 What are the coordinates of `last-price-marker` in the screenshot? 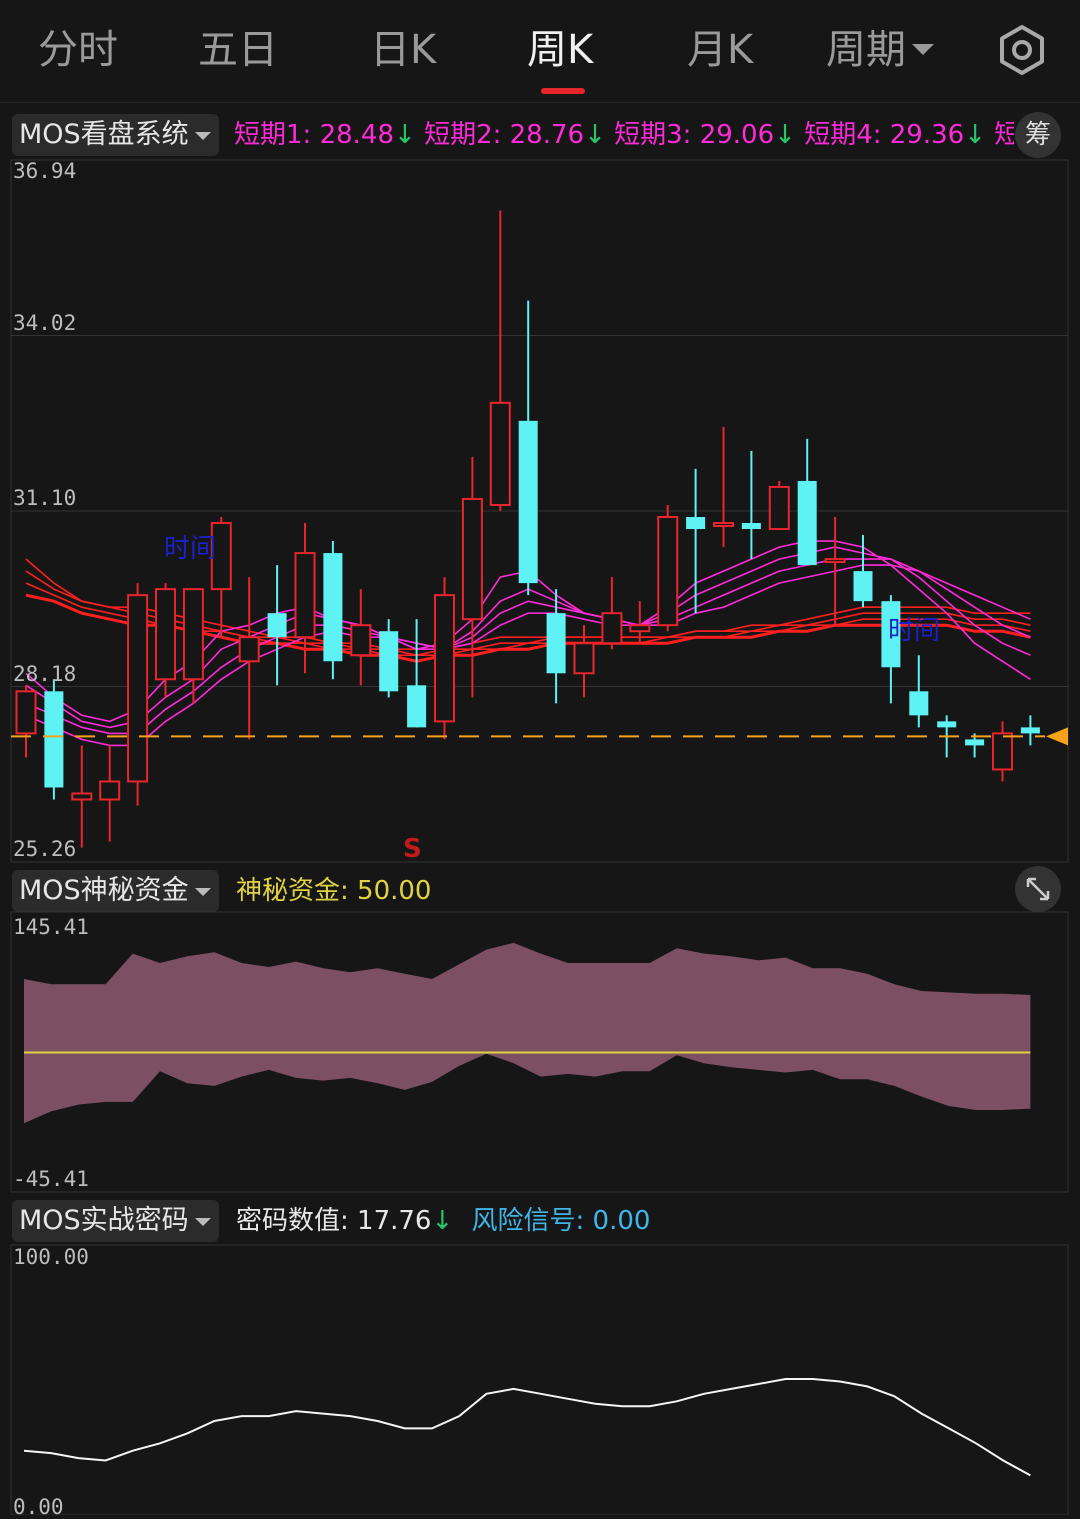 It's located at (1057, 736).